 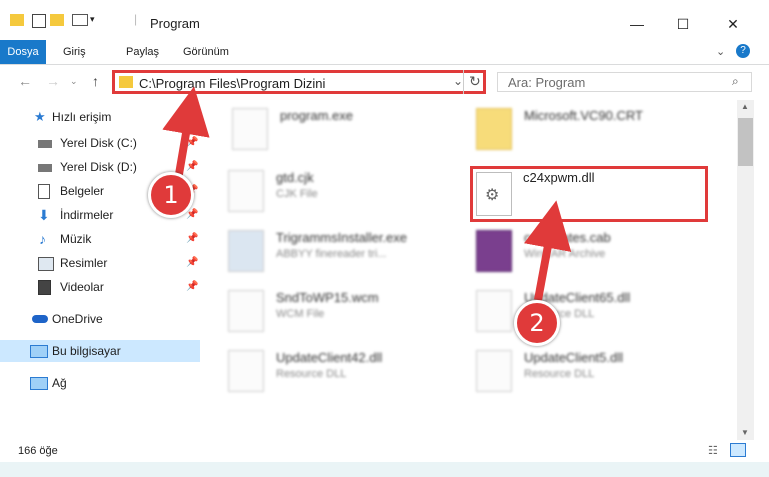 I want to click on step-badge-1: 1, so click(x=171, y=195).